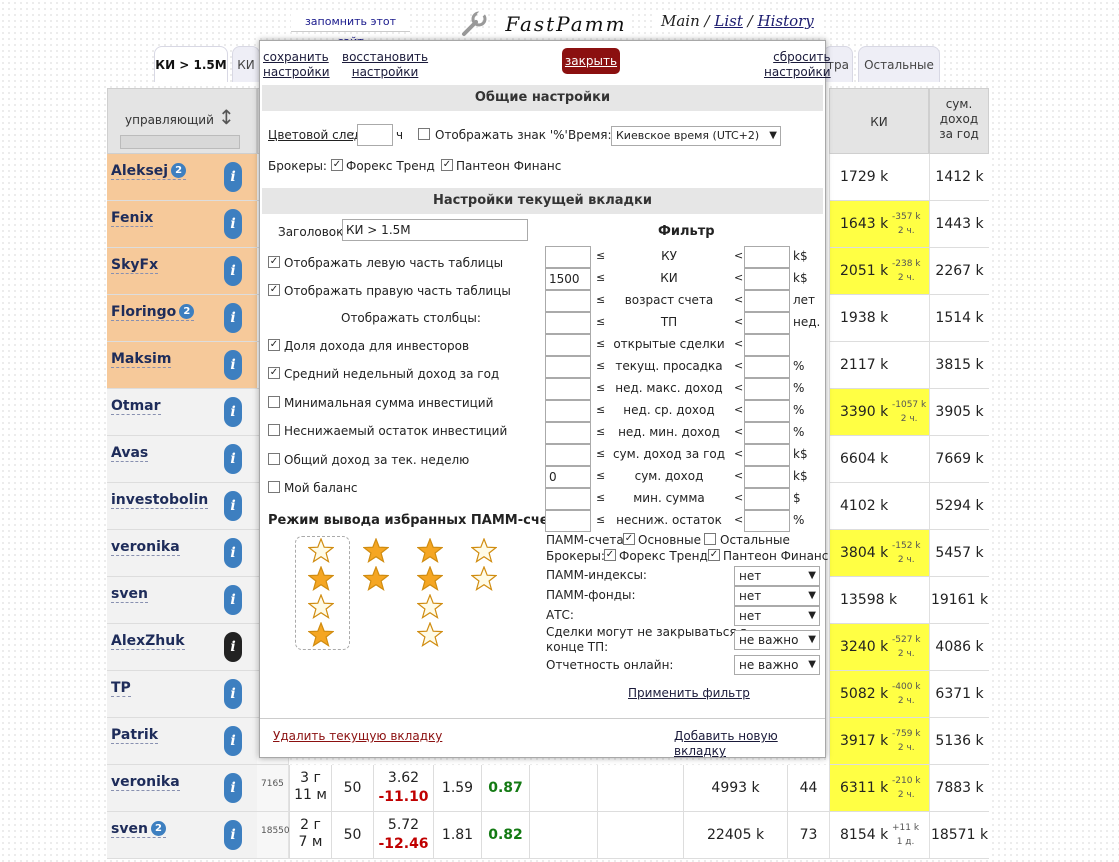 The height and width of the screenshot is (862, 1119). I want to click on tab-ki: КИ, so click(246, 64).